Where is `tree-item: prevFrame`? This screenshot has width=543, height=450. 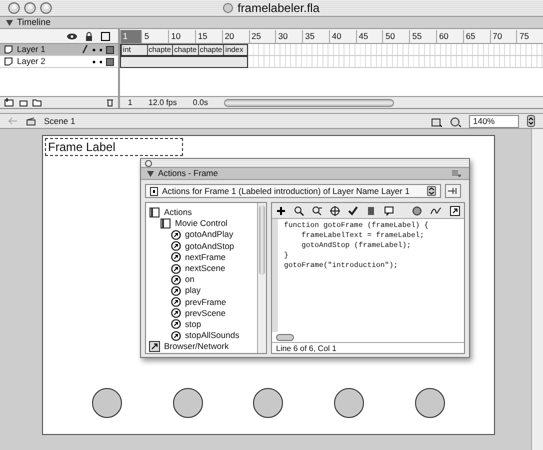
tree-item: prevFrame is located at coordinates (201, 302).